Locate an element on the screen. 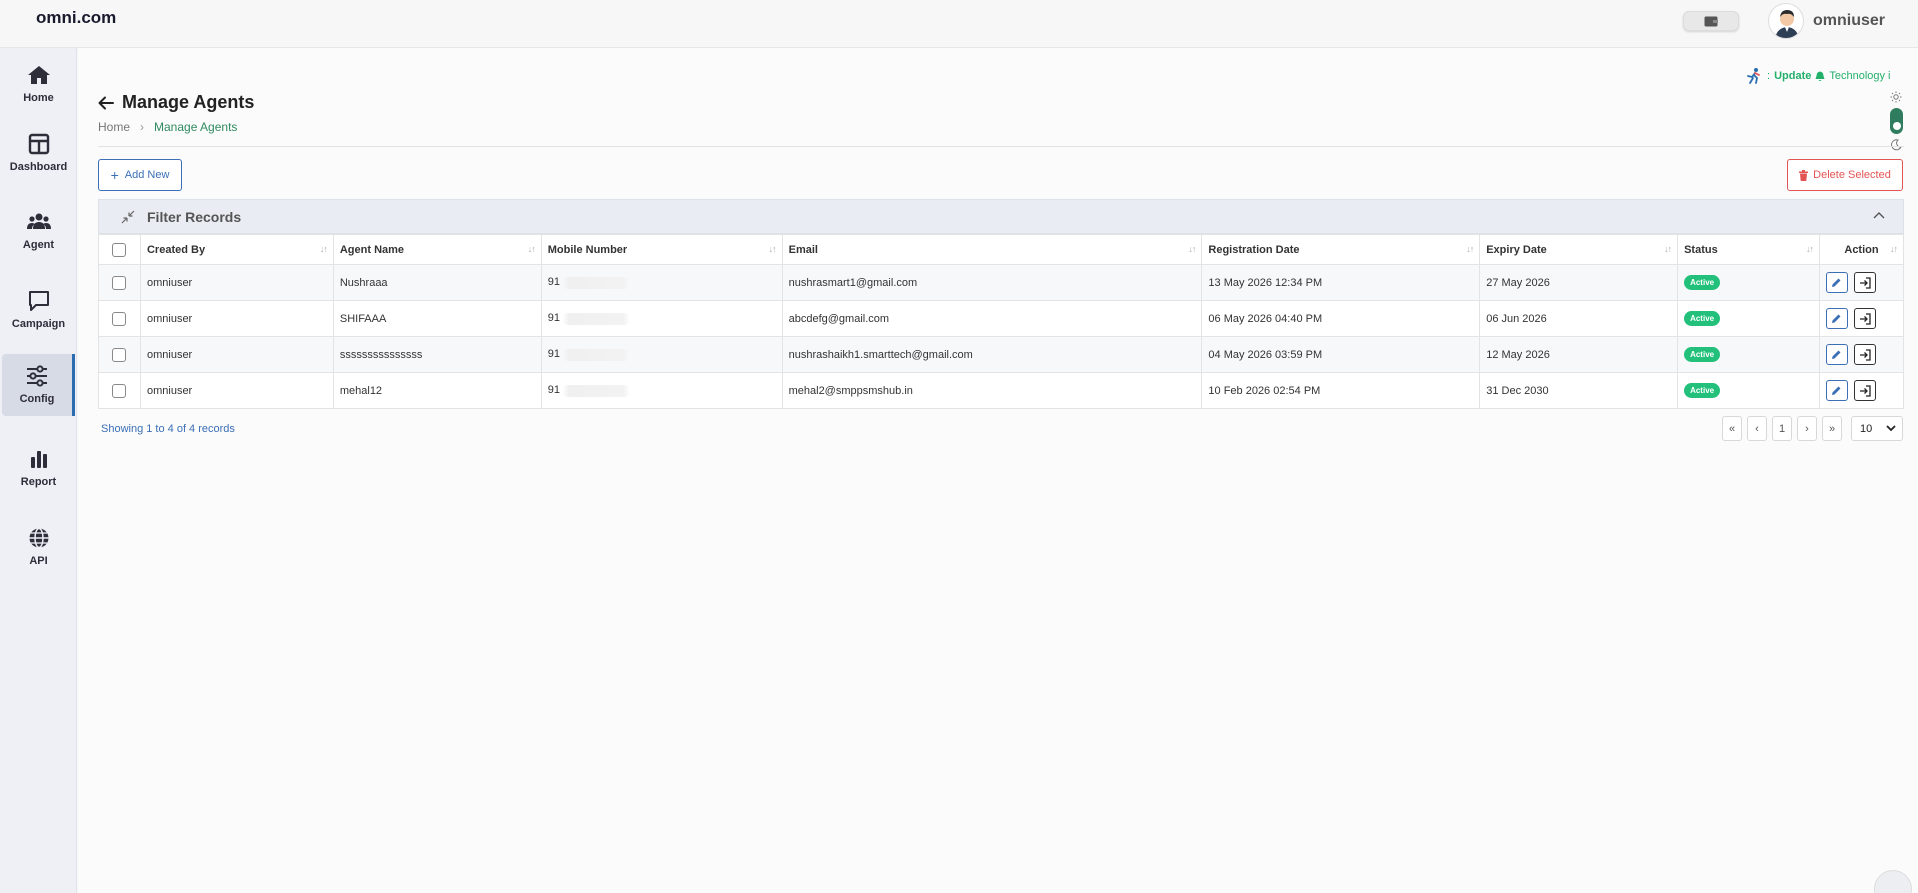 This screenshot has width=1918, height=893. column-header-email: Email ↓↑ is located at coordinates (992, 249).